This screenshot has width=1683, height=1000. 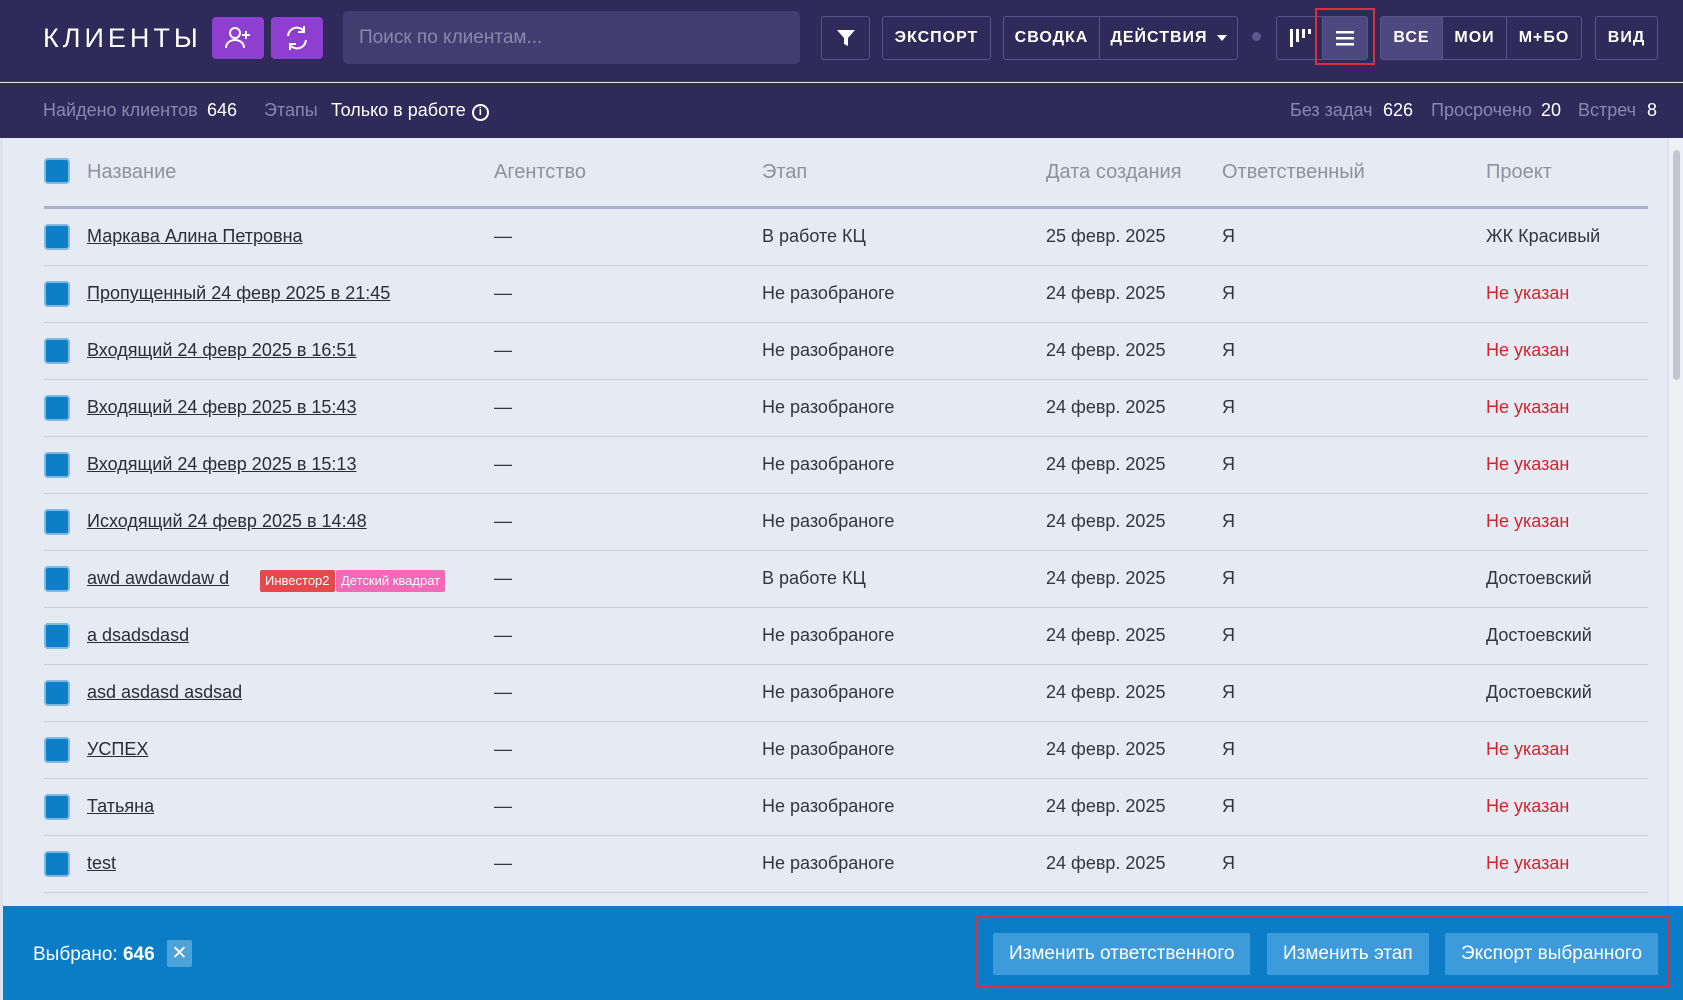 What do you see at coordinates (1106, 236) in the screenshot?
I see `created-date-cell: 25 февр. 2025` at bounding box center [1106, 236].